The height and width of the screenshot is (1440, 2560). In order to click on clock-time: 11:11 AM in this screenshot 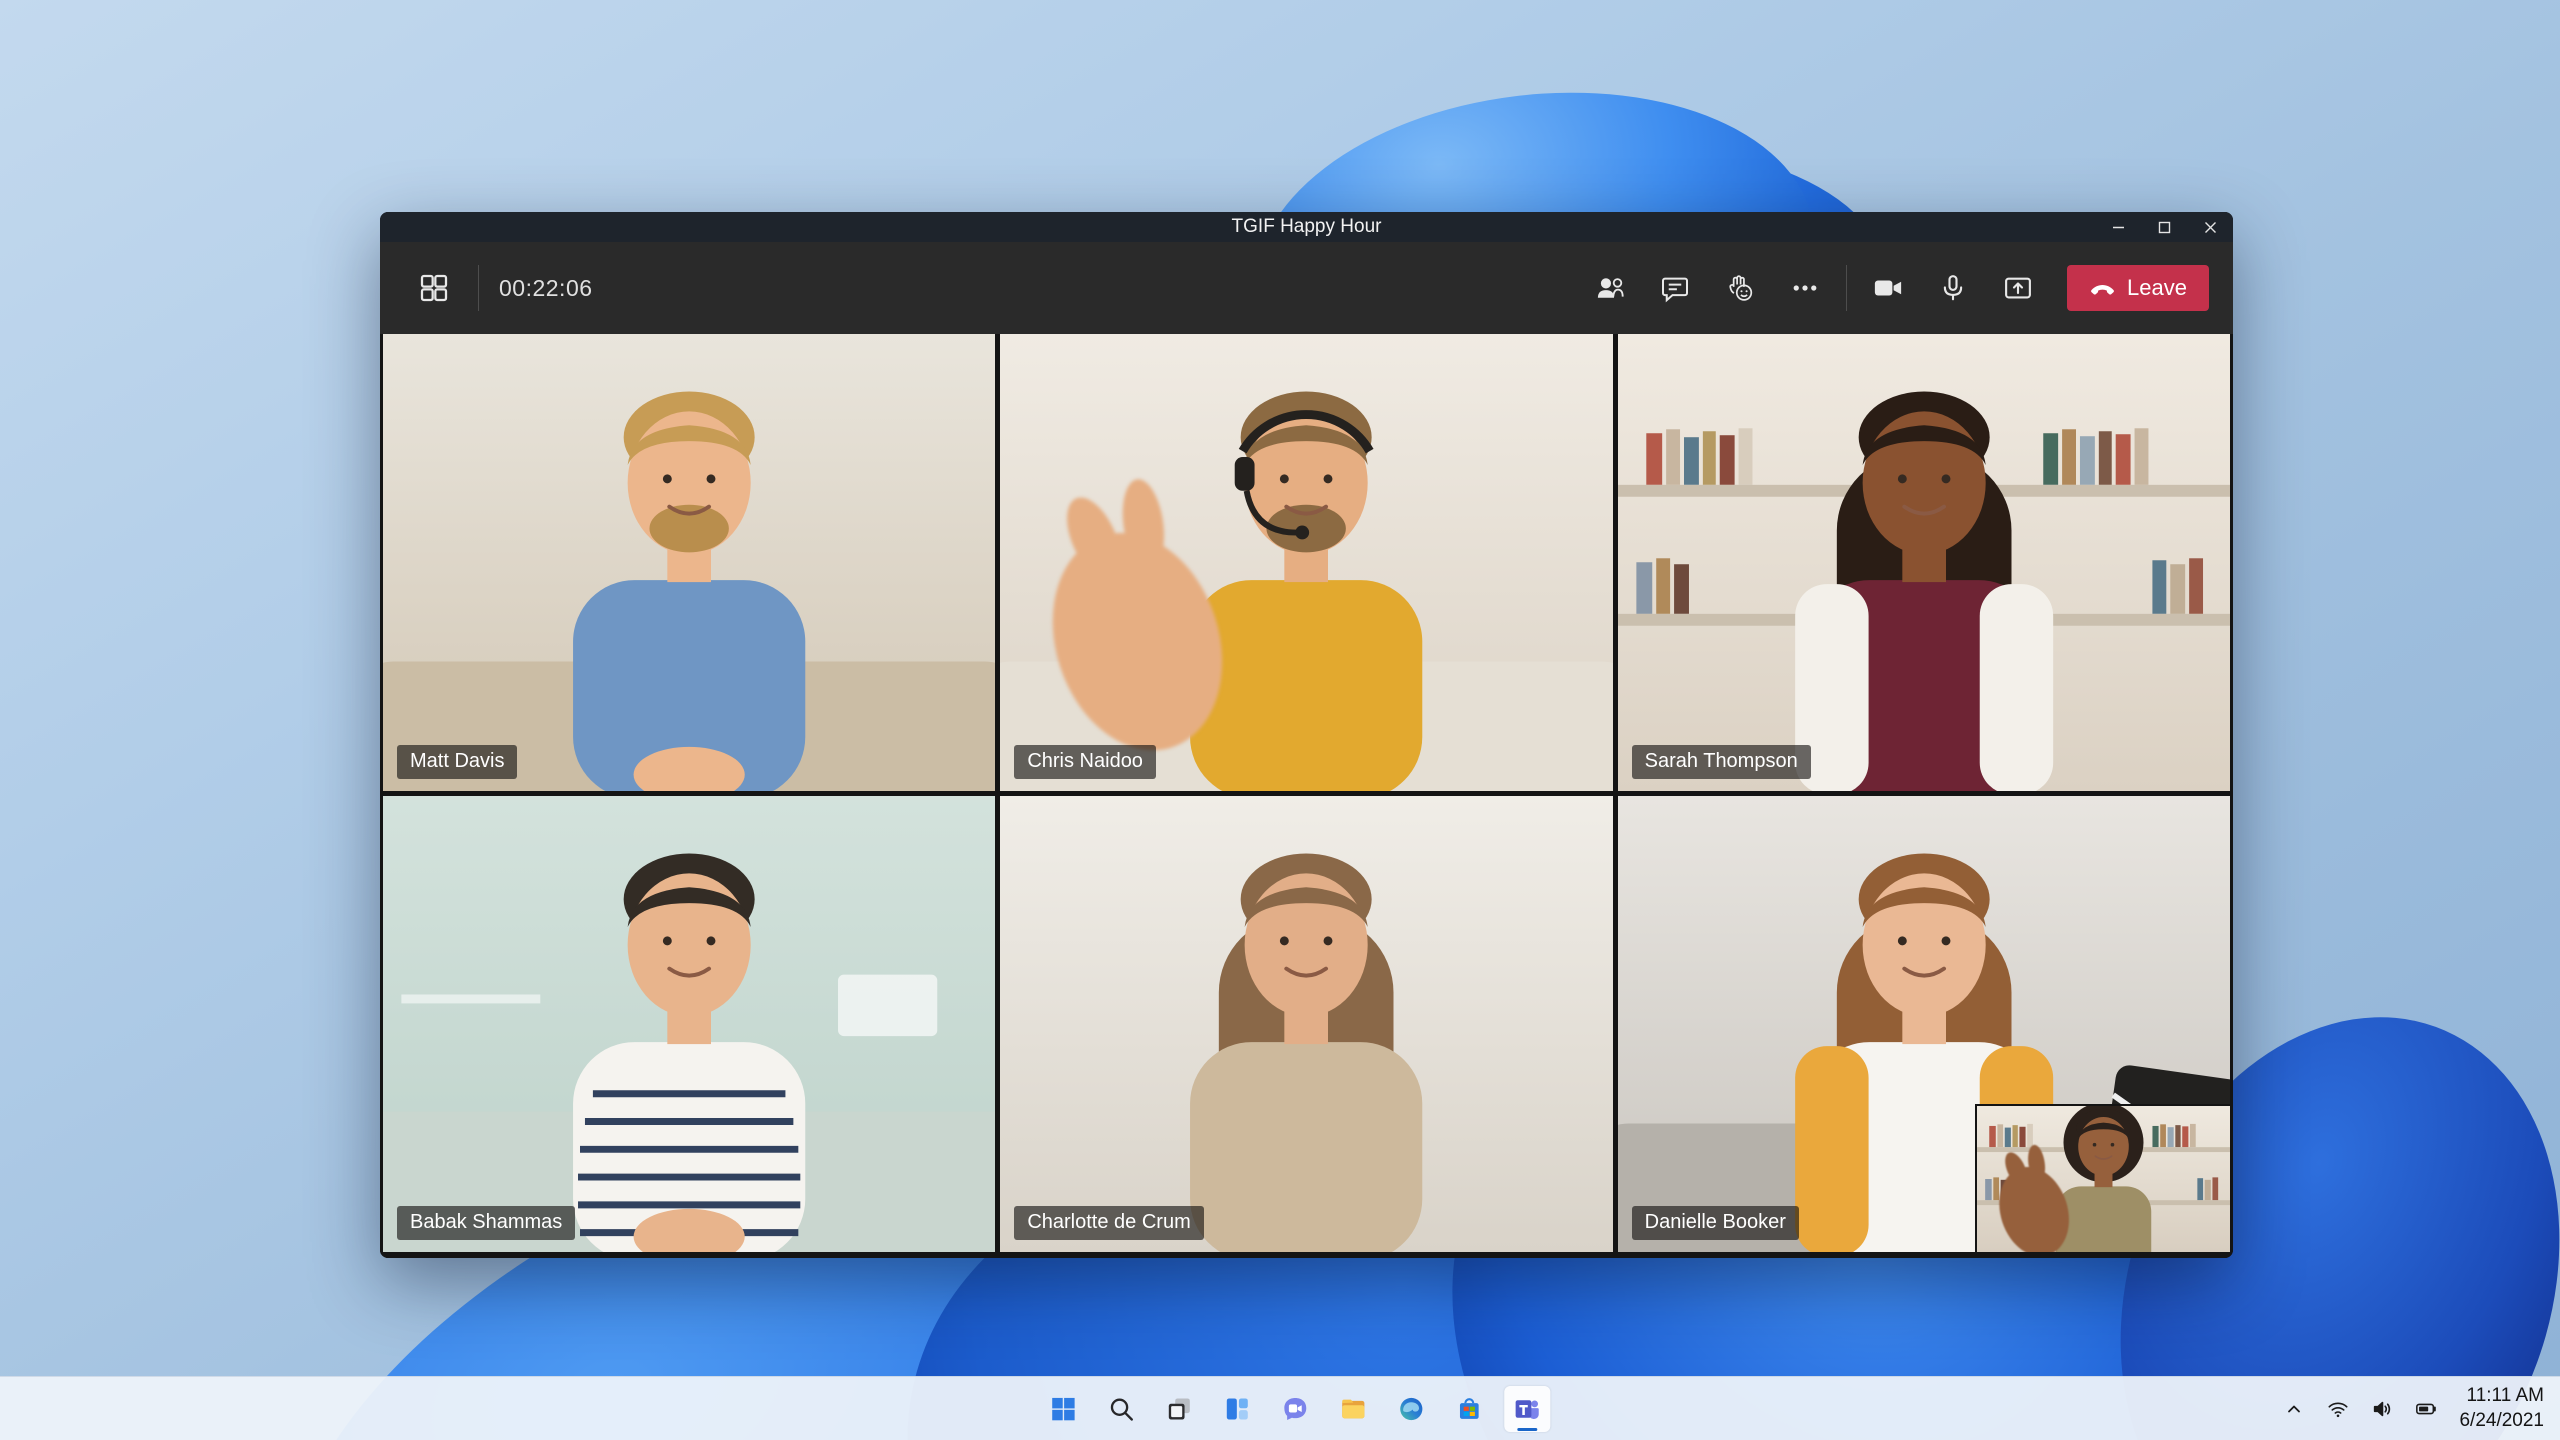, I will do `click(2505, 1395)`.